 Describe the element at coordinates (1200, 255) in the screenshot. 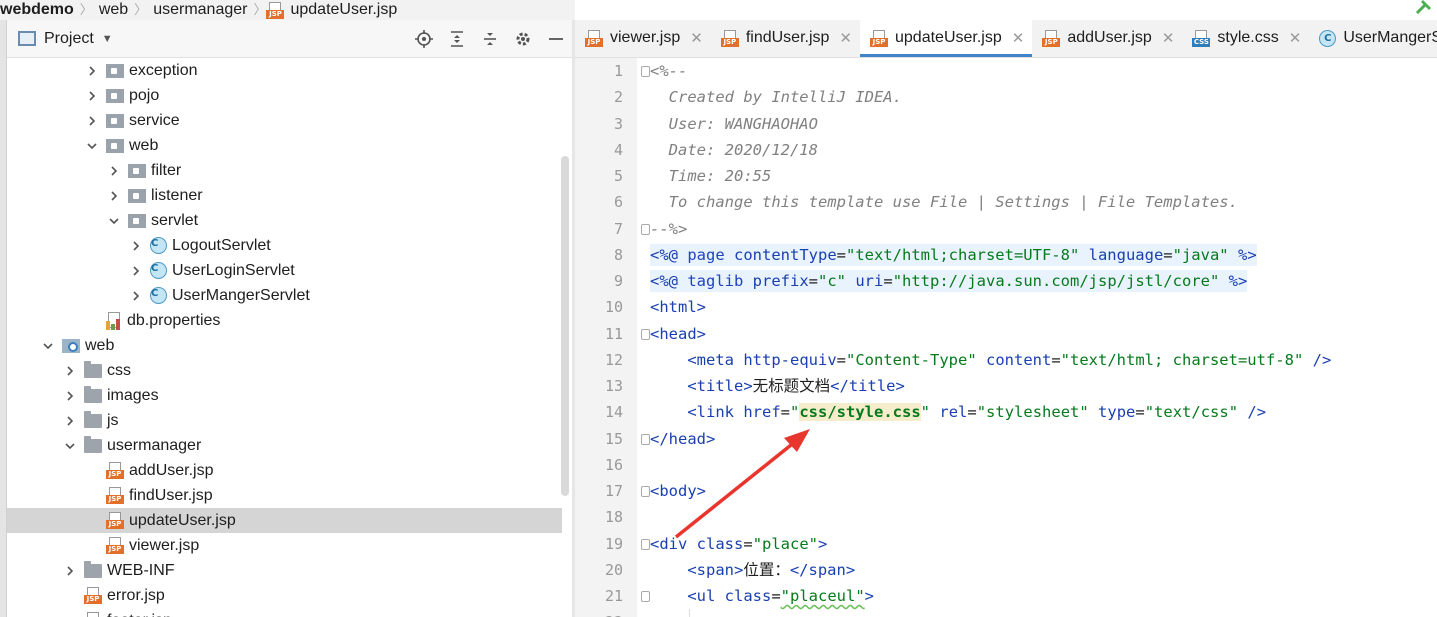

I see `code-token: "java"` at that location.